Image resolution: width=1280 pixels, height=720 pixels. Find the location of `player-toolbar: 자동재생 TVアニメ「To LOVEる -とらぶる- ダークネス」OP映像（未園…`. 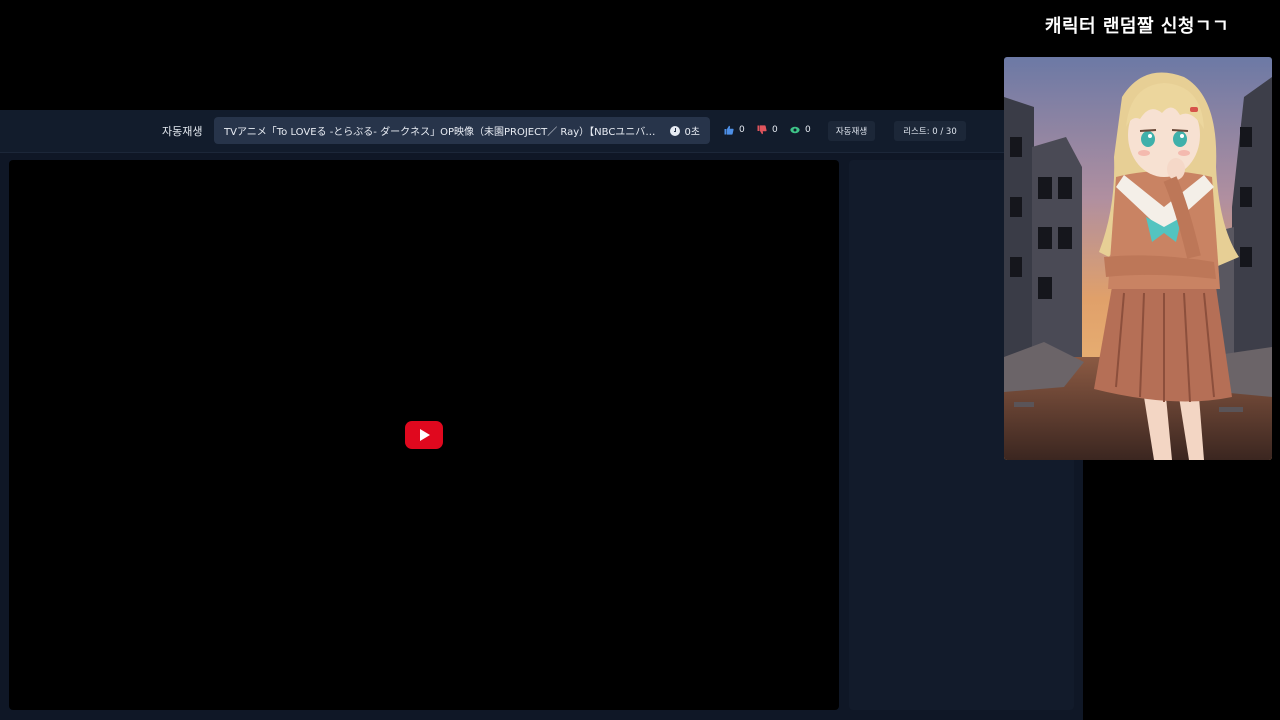

player-toolbar: 자동재생 TVアニメ「To LOVEる -とらぶる- ダークネス」OP映像（未園… is located at coordinates (541, 131).